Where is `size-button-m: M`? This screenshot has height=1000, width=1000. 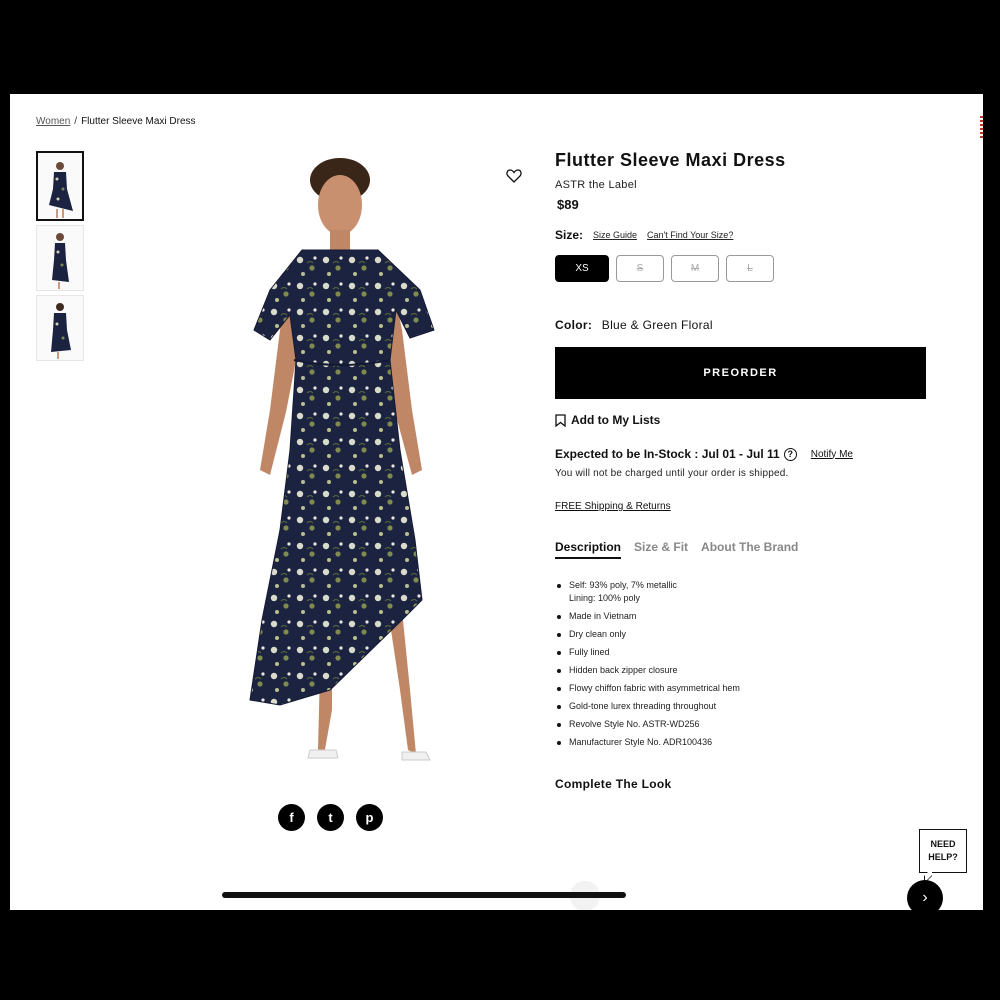
size-button-m: M is located at coordinates (695, 268).